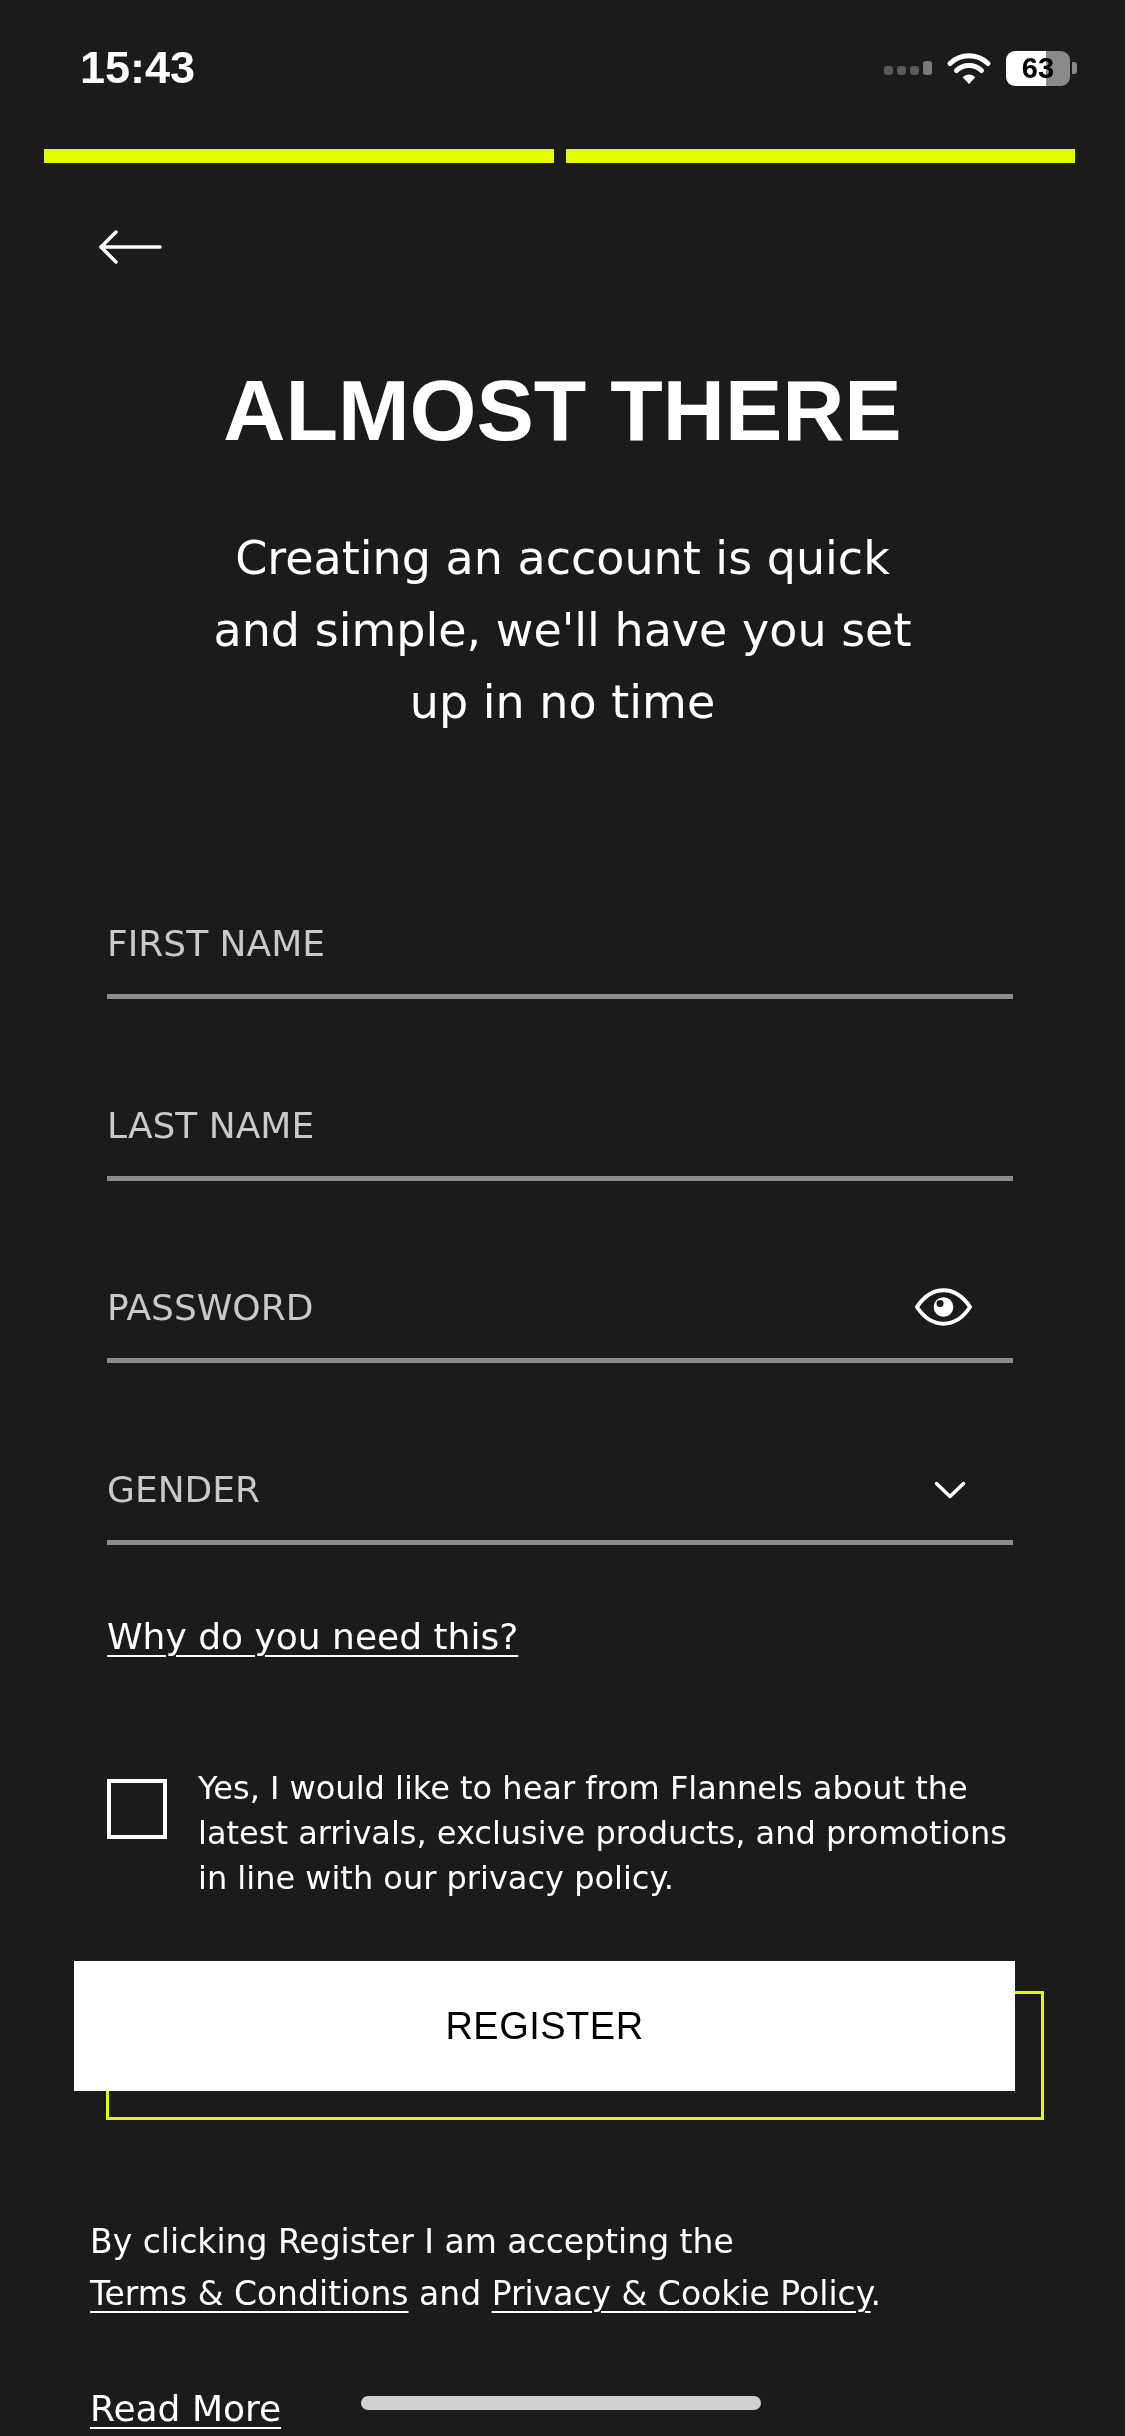 The height and width of the screenshot is (2436, 1125). I want to click on eye-icon, so click(943, 1307).